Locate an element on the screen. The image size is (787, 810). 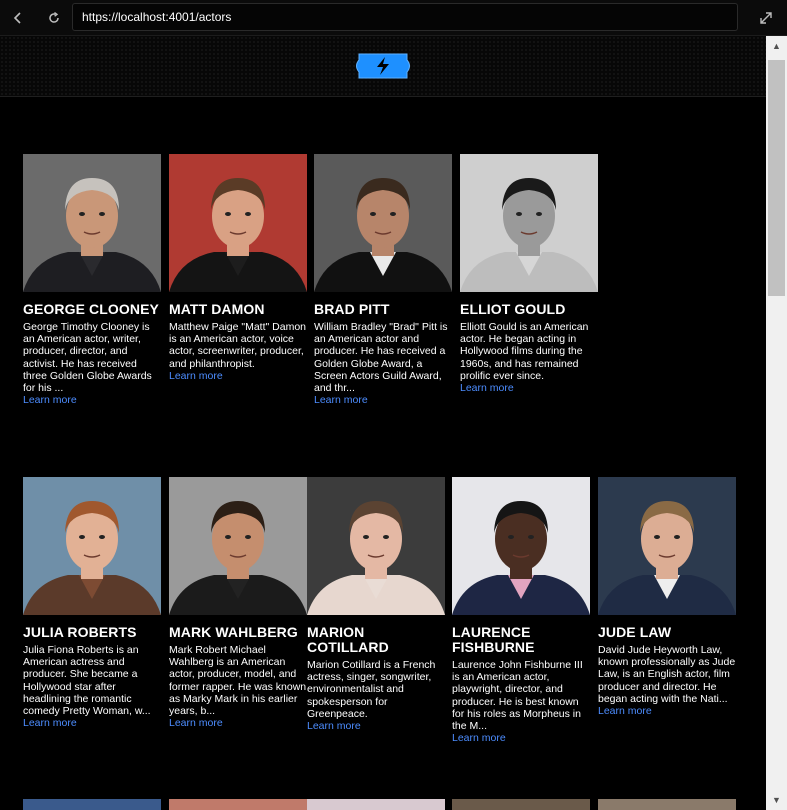
address-bar: https://localhost:4001/actors is located at coordinates (405, 17).